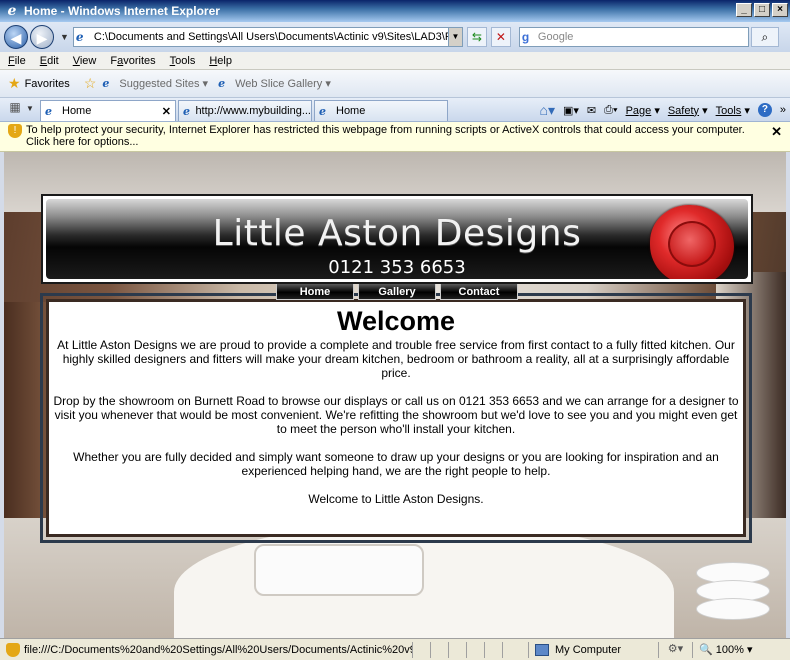 The width and height of the screenshot is (790, 660). I want to click on protected-mode-icon: ⚙▾, so click(675, 649).